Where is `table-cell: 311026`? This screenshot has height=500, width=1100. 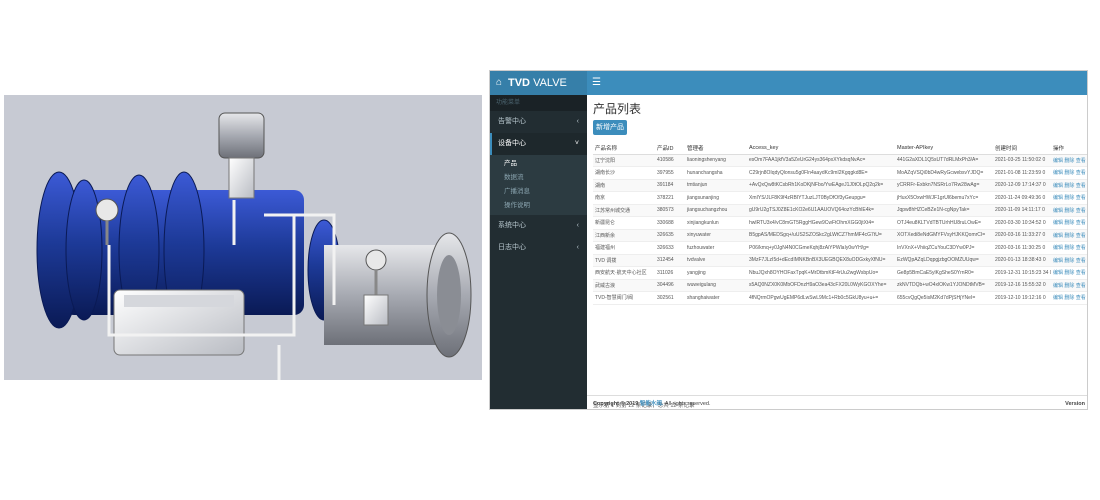 table-cell: 311026 is located at coordinates (670, 273).